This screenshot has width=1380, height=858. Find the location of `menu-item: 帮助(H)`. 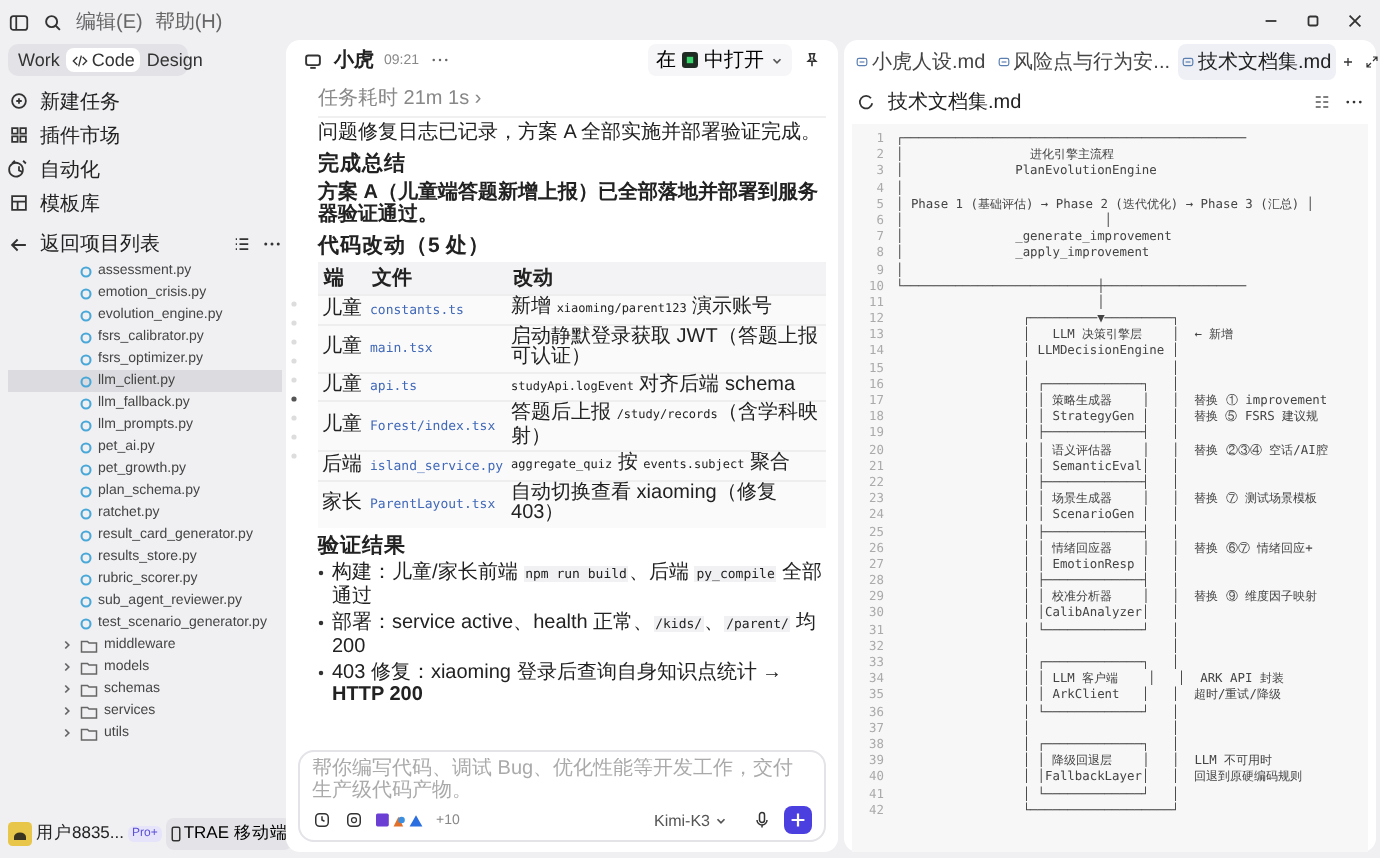

menu-item: 帮助(H) is located at coordinates (188, 22).